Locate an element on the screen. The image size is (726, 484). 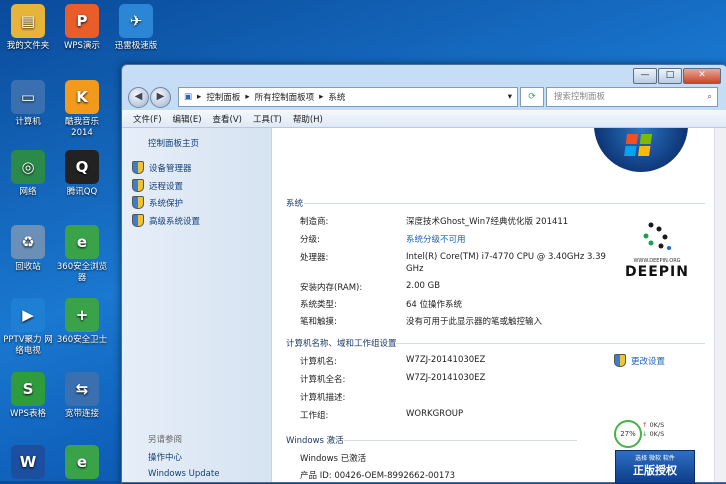
forward-button: ▶ is located at coordinates (160, 97).